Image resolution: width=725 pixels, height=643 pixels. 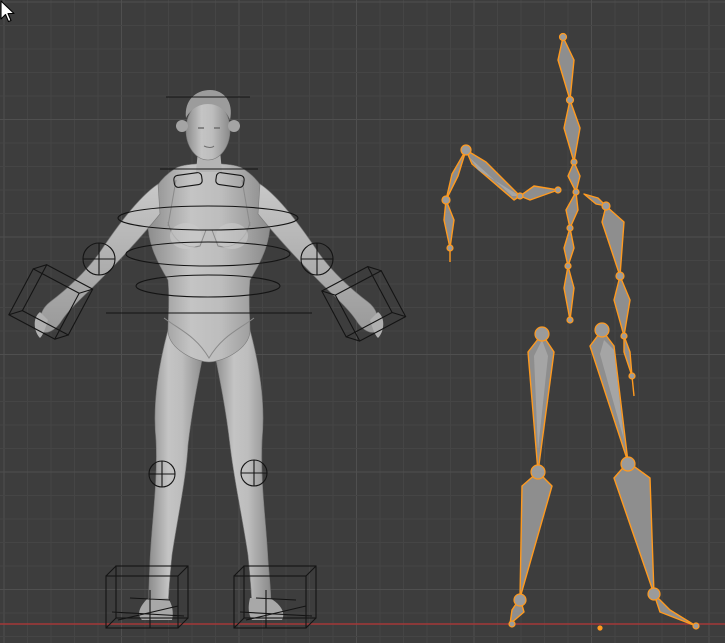 I want to click on object-origin-icon, so click(x=600, y=628).